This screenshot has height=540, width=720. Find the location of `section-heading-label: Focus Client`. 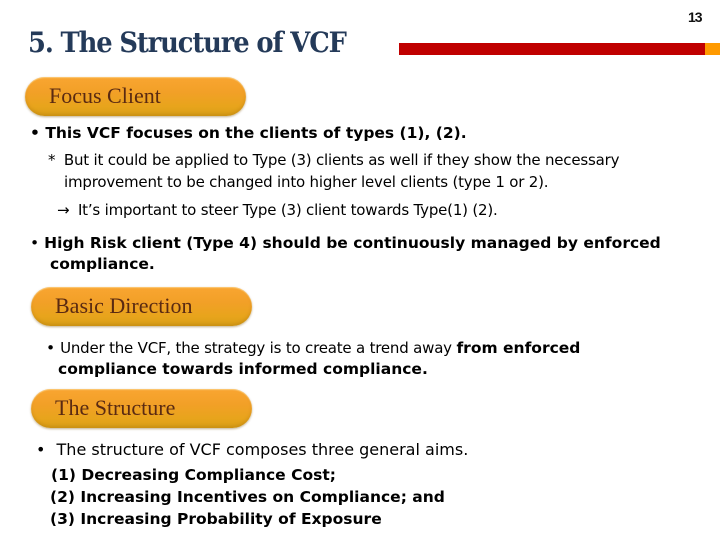

section-heading-label: Focus Client is located at coordinates (105, 95).